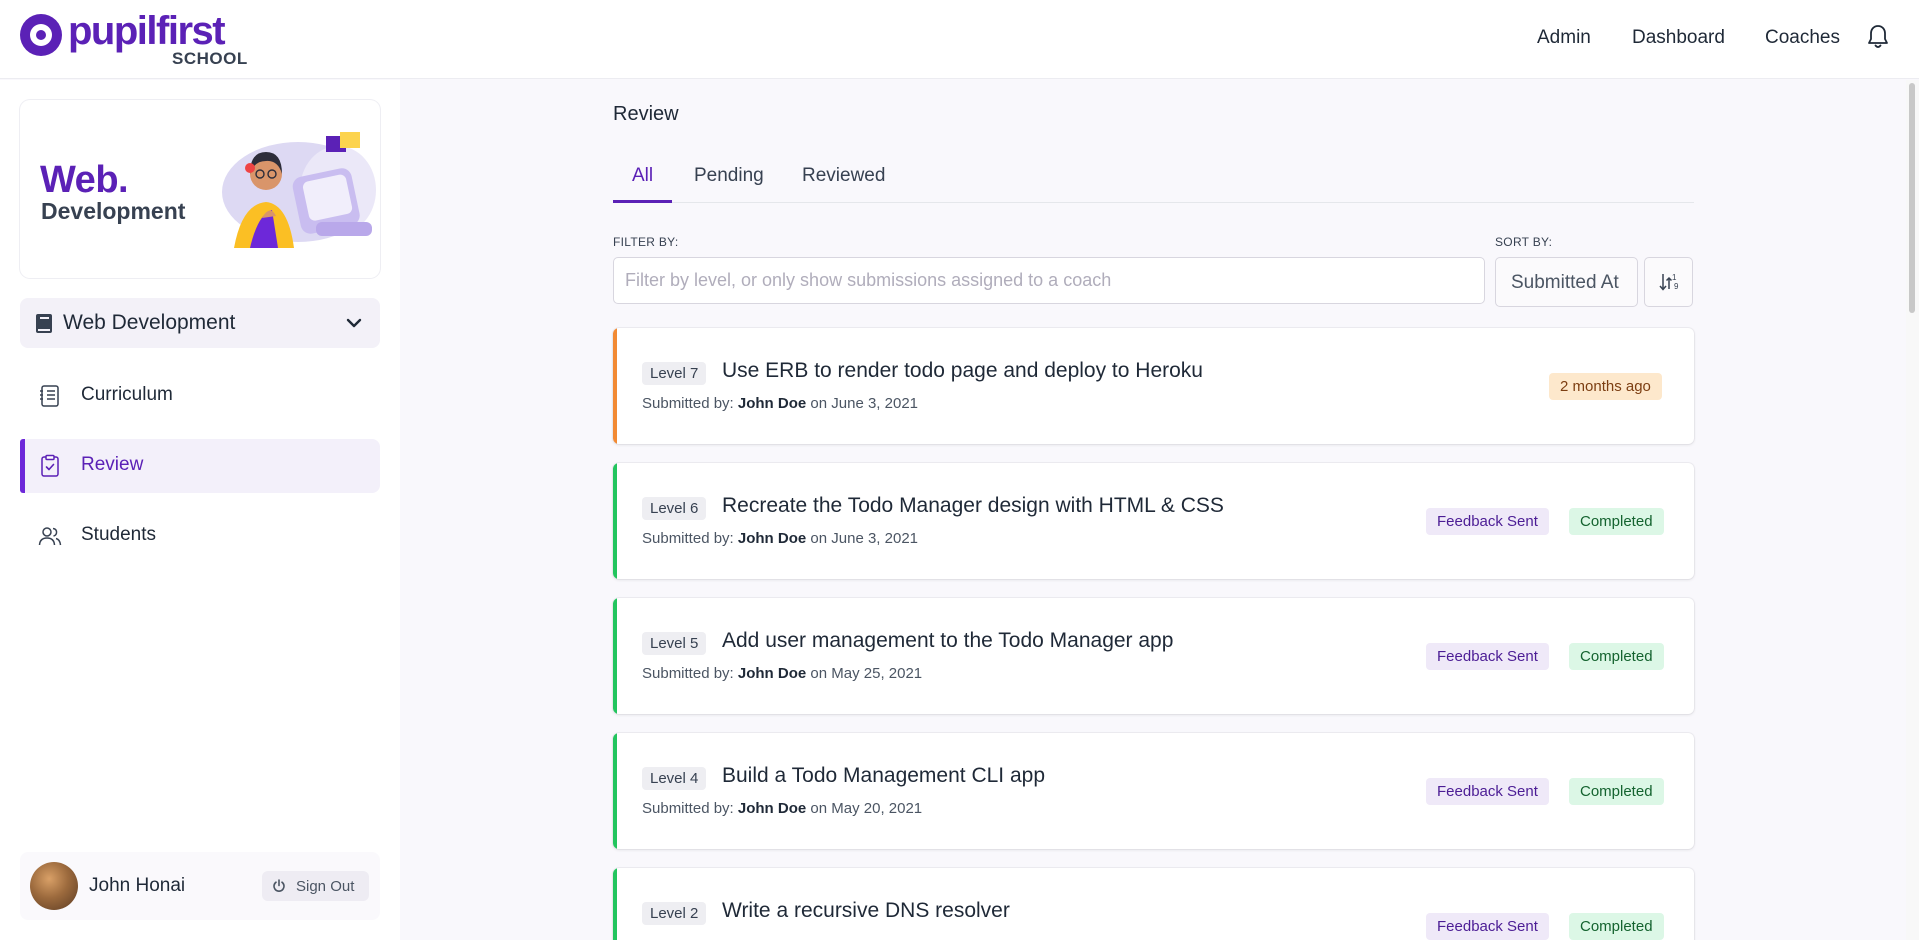 The image size is (1919, 940). Describe the element at coordinates (1912, 510) in the screenshot. I see `page-scrollbar` at that location.